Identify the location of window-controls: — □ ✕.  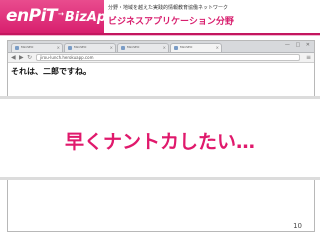
(298, 45).